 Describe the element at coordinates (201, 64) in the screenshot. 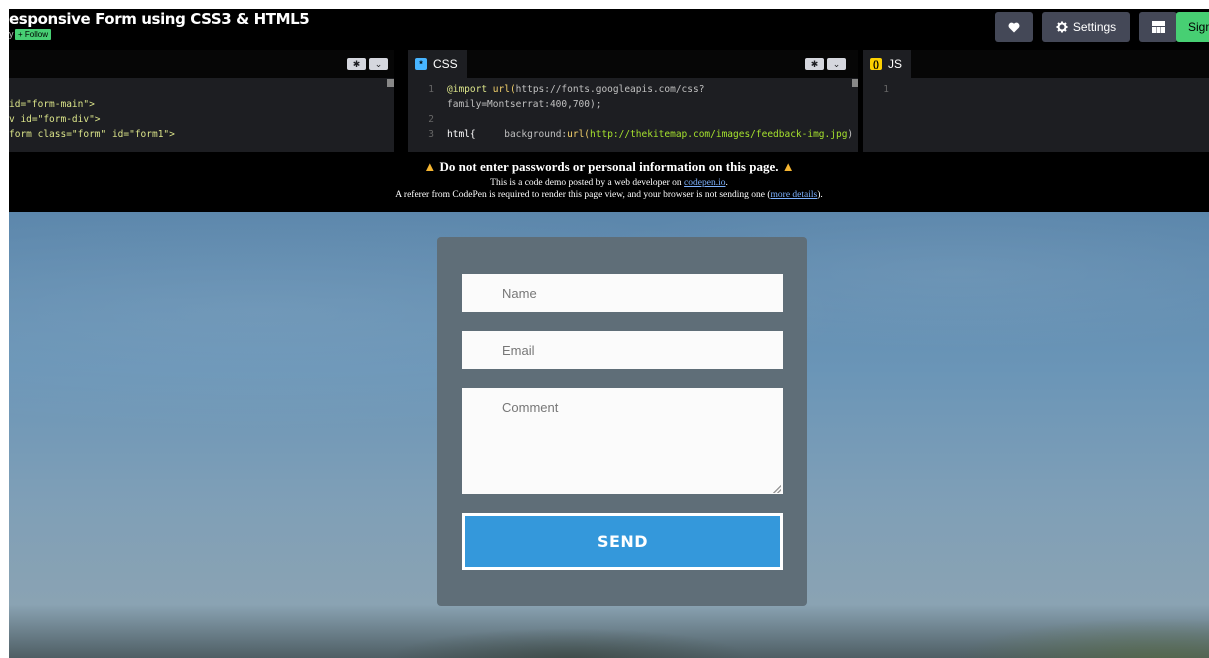

I see `html-pane-bar: ✱ ⌄` at that location.